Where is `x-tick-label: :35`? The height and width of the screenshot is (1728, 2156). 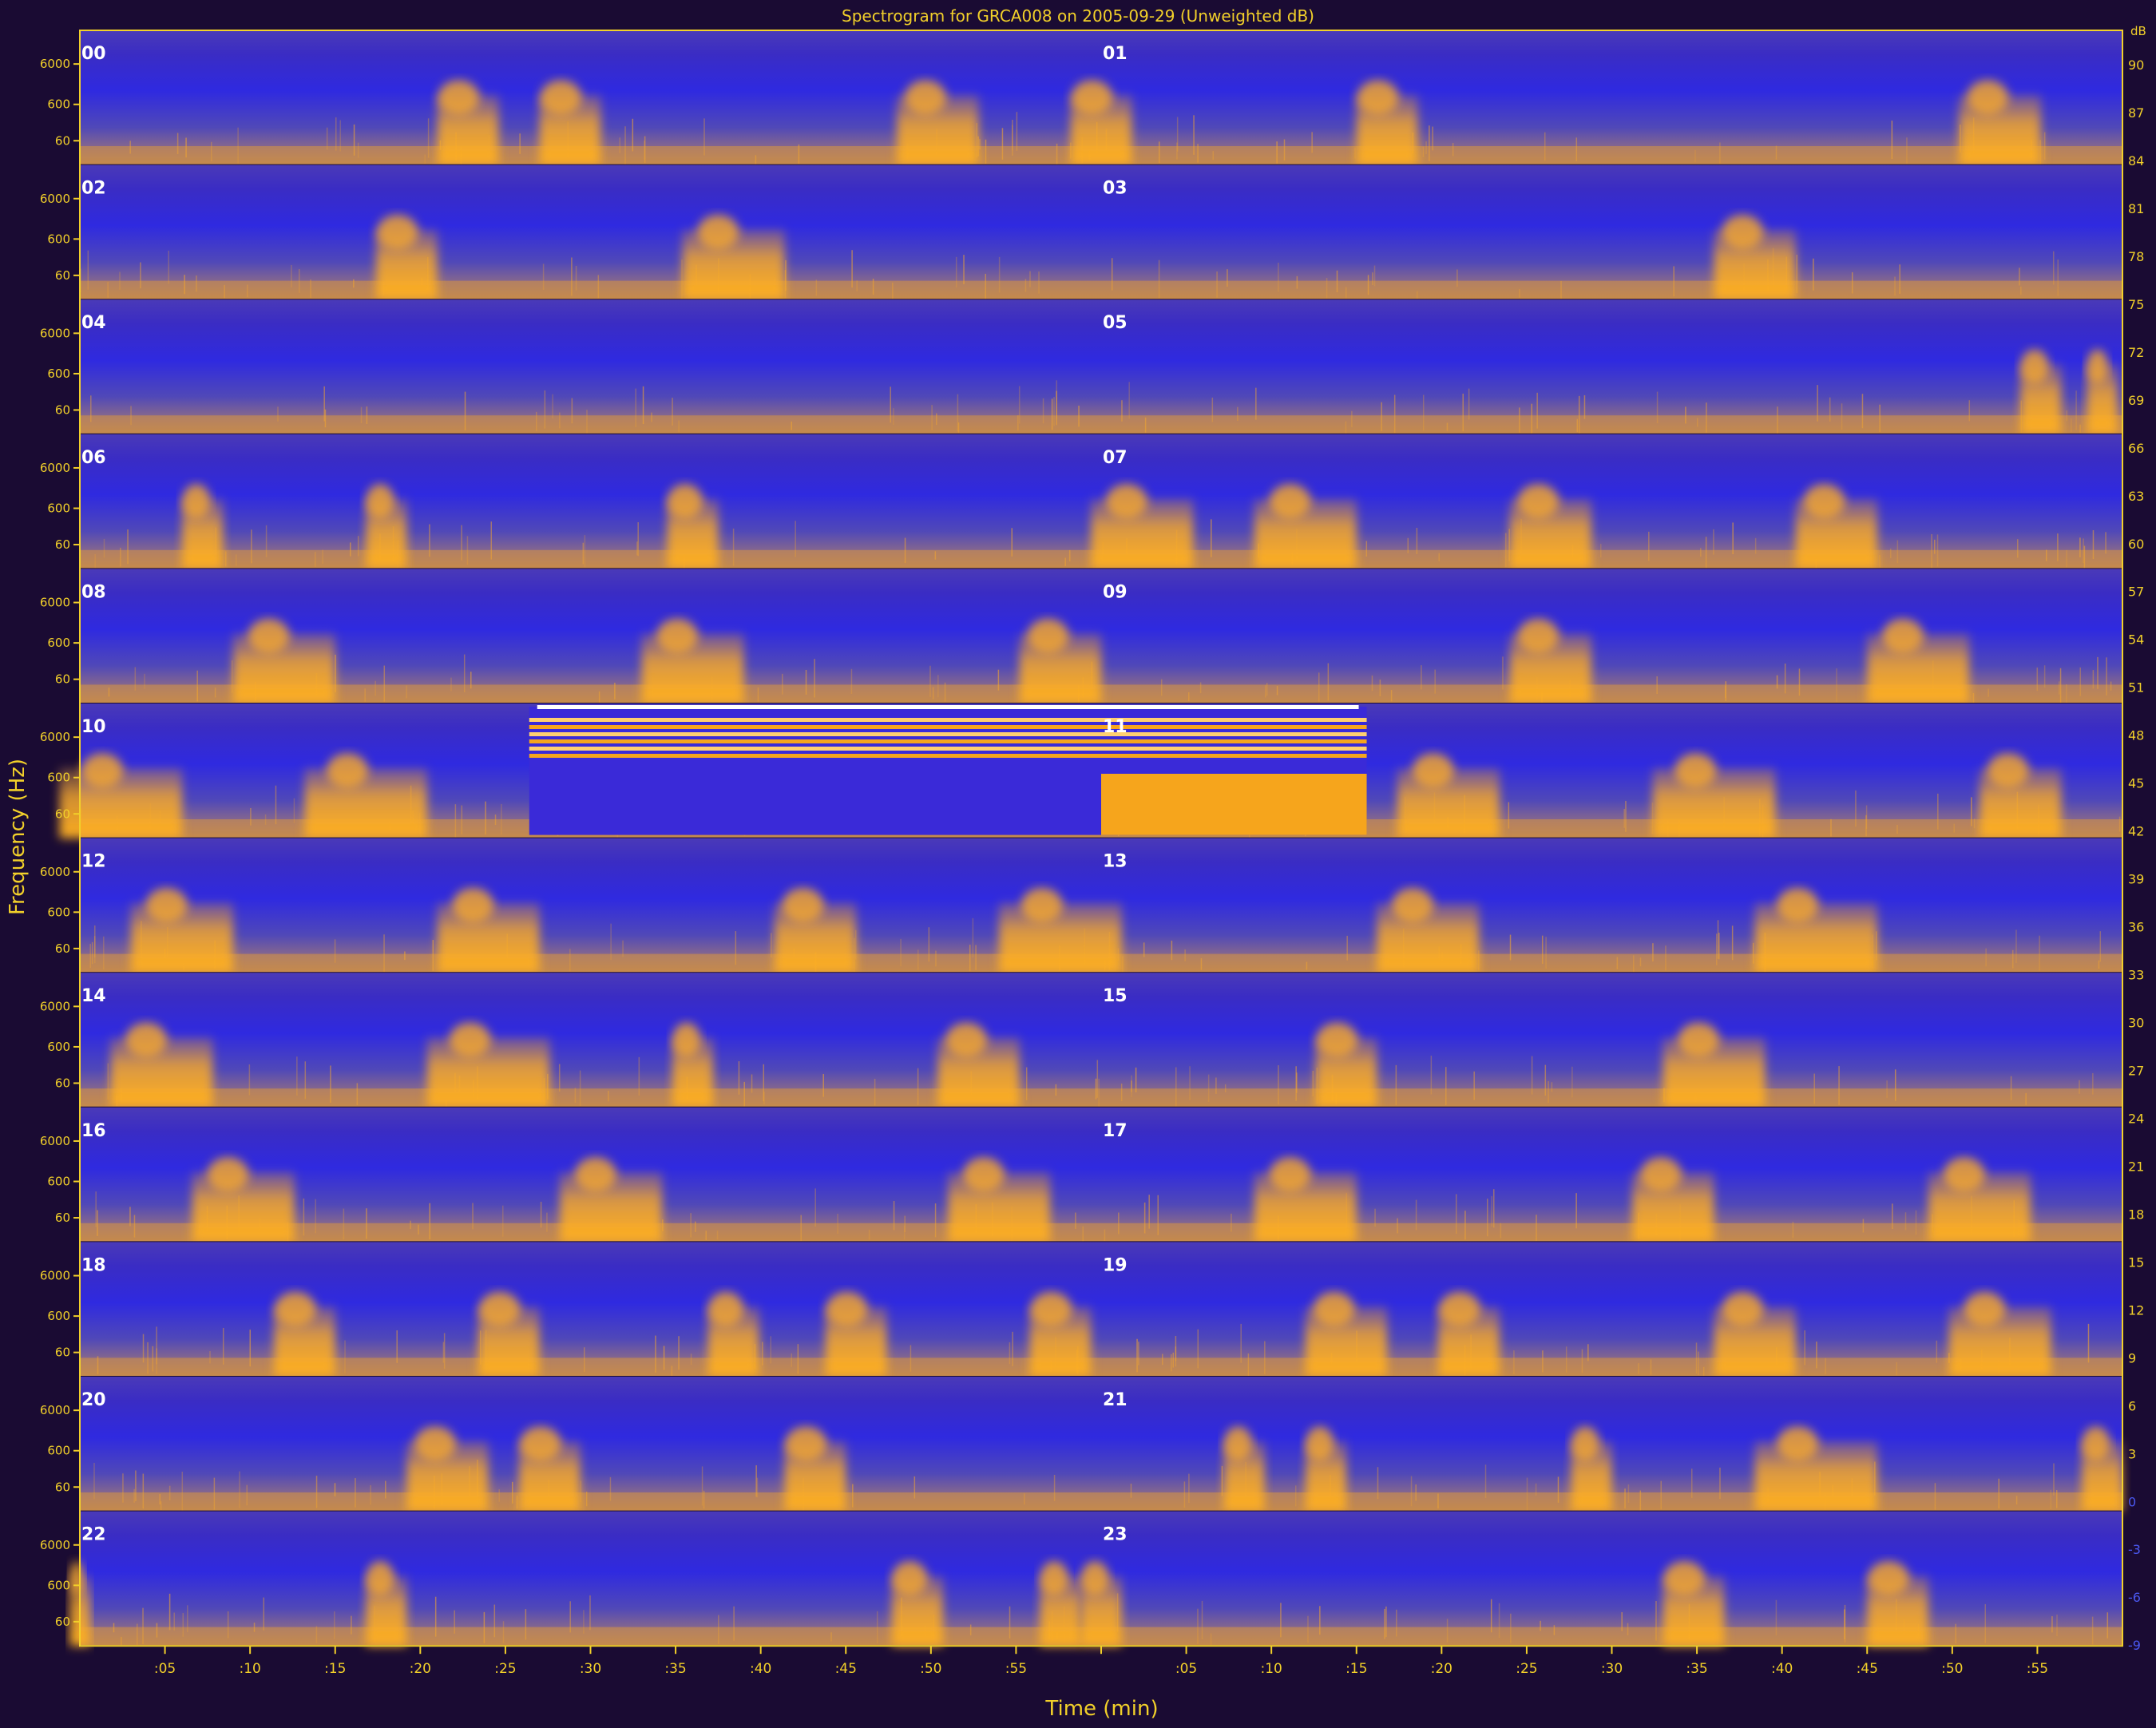
x-tick-label: :35 is located at coordinates (1696, 1669).